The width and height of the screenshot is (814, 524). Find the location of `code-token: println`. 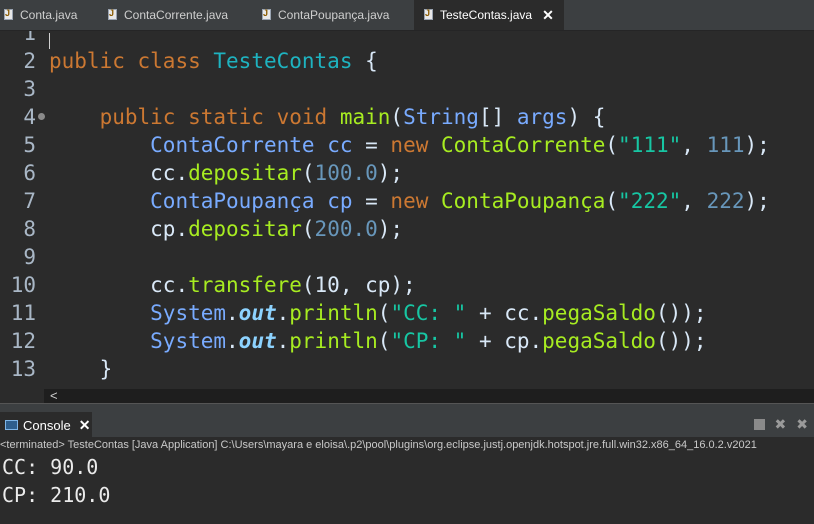

code-token: println is located at coordinates (333, 313).